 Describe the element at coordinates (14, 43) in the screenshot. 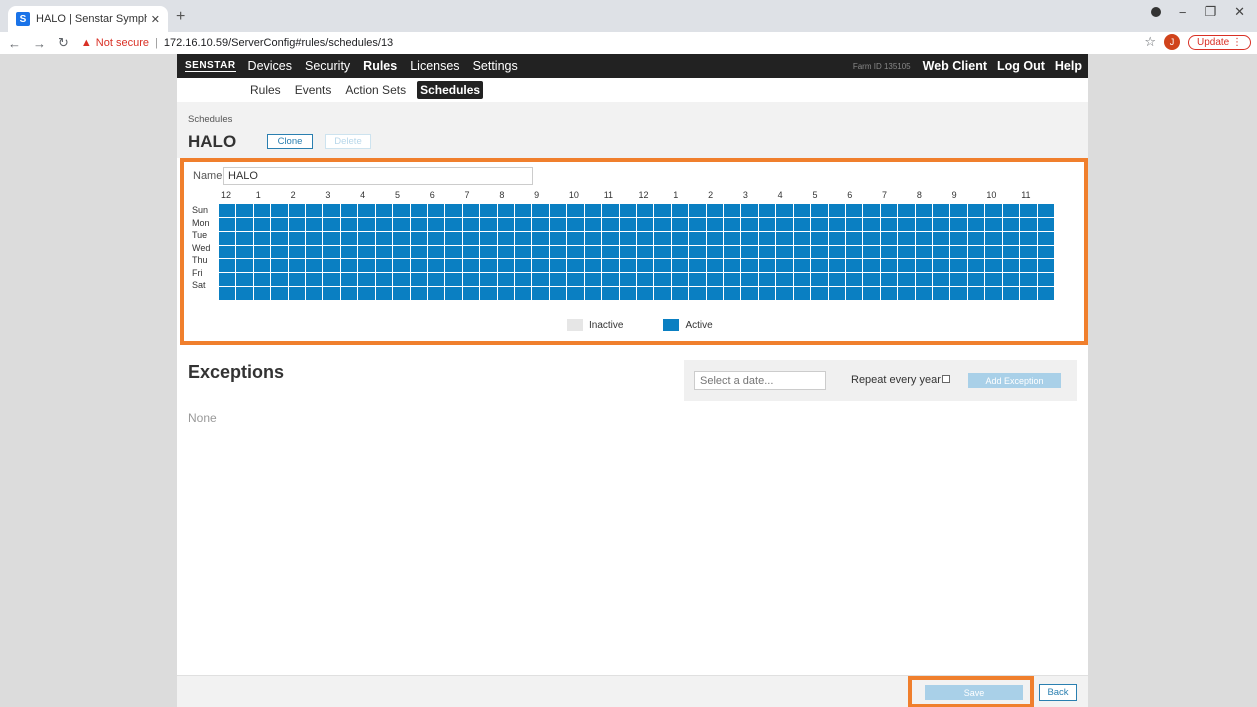

I see `back-arrow-icon: ←` at that location.